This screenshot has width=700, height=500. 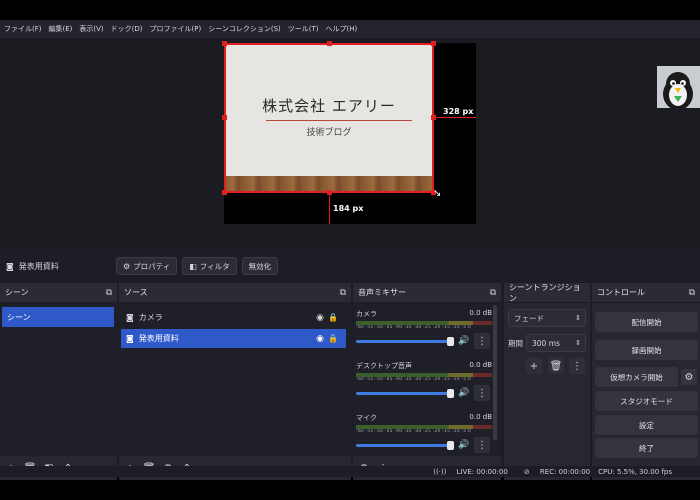 What do you see at coordinates (646, 350) in the screenshot?
I see `start-recording-button: 録画開始` at bounding box center [646, 350].